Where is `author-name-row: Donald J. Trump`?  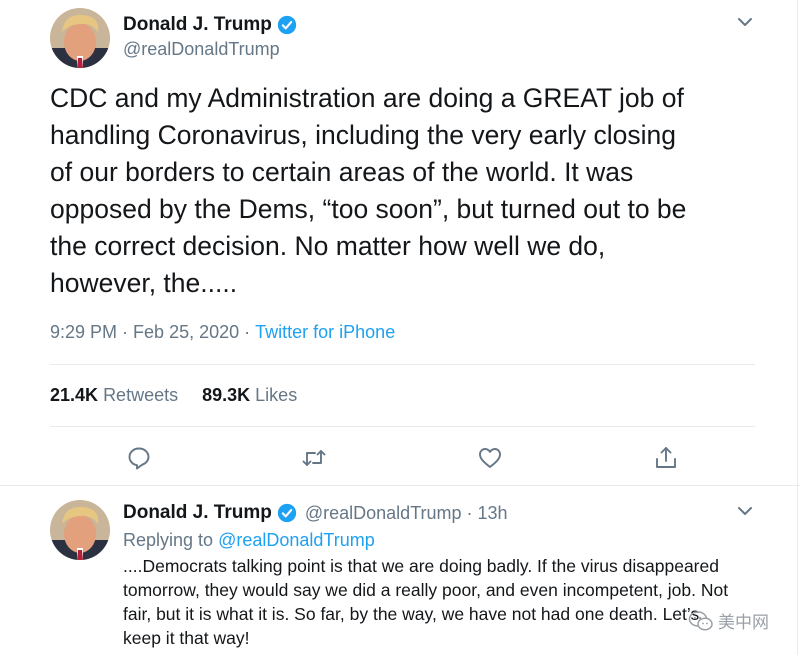
author-name-row: Donald J. Trump is located at coordinates (210, 25).